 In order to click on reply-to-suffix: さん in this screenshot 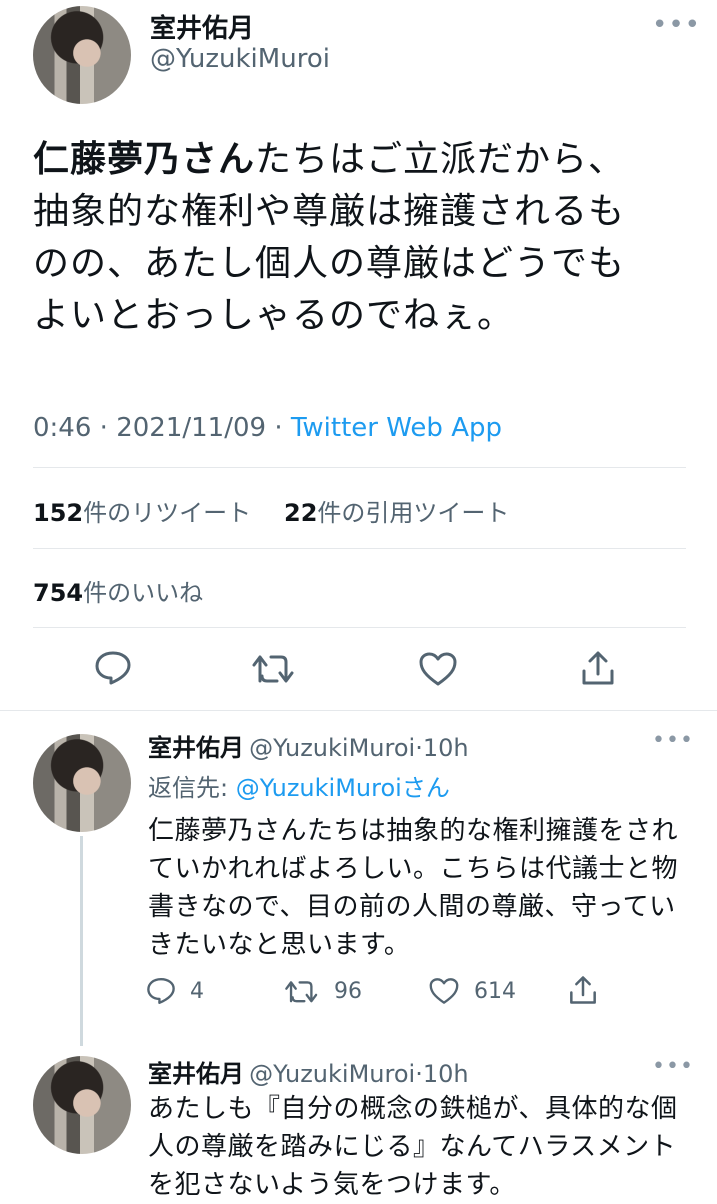, I will do `click(425, 788)`.